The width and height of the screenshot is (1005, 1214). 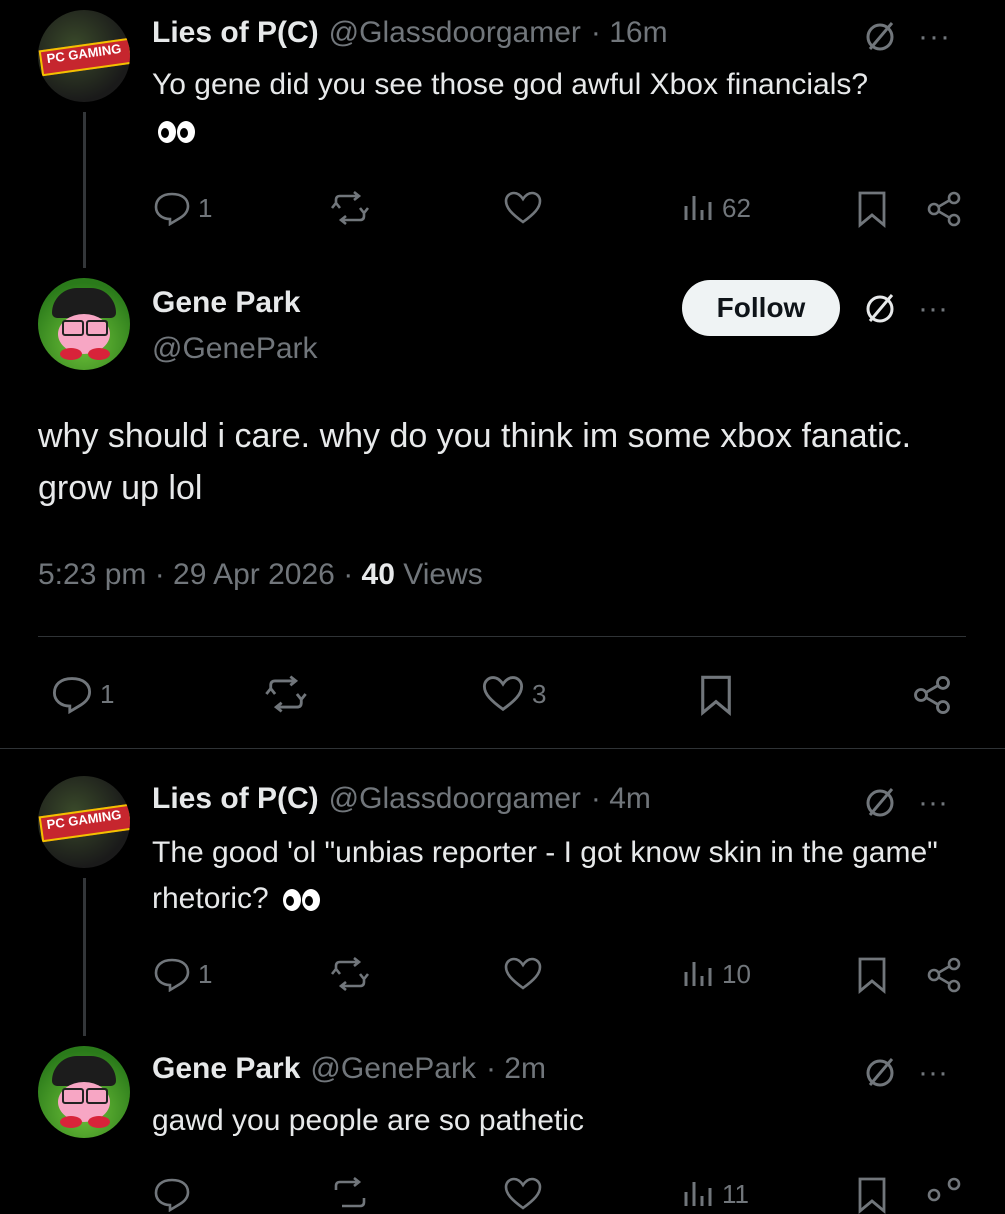 What do you see at coordinates (195, 574) in the screenshot?
I see `tweet-timestamp: 5:23 pm · 29 Apr 2026 ·` at bounding box center [195, 574].